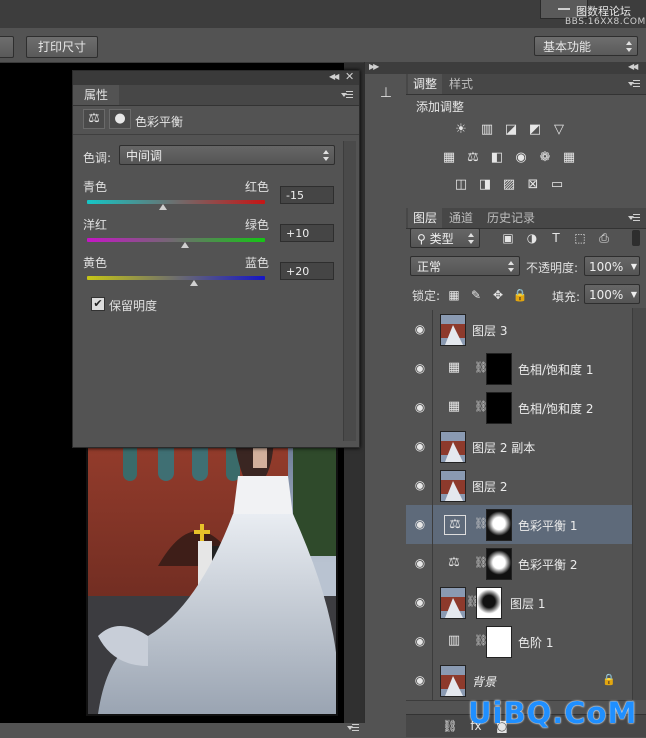 This screenshot has width=646, height=738. I want to click on brightness-icon: ☀, so click(461, 130).